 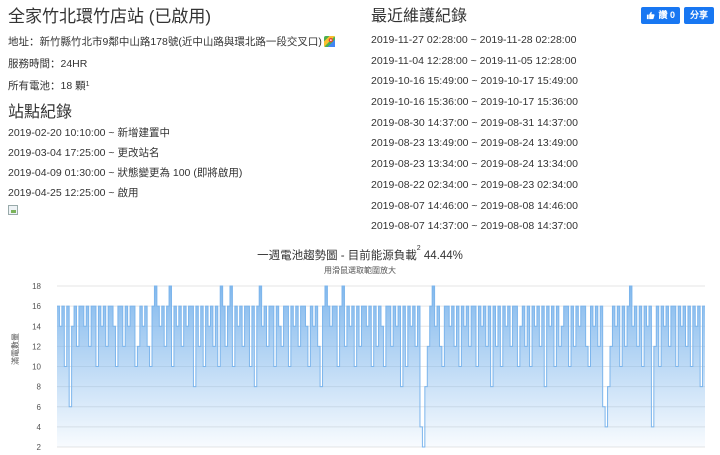 What do you see at coordinates (39, 427) in the screenshot?
I see `y-tick-label: 4` at bounding box center [39, 427].